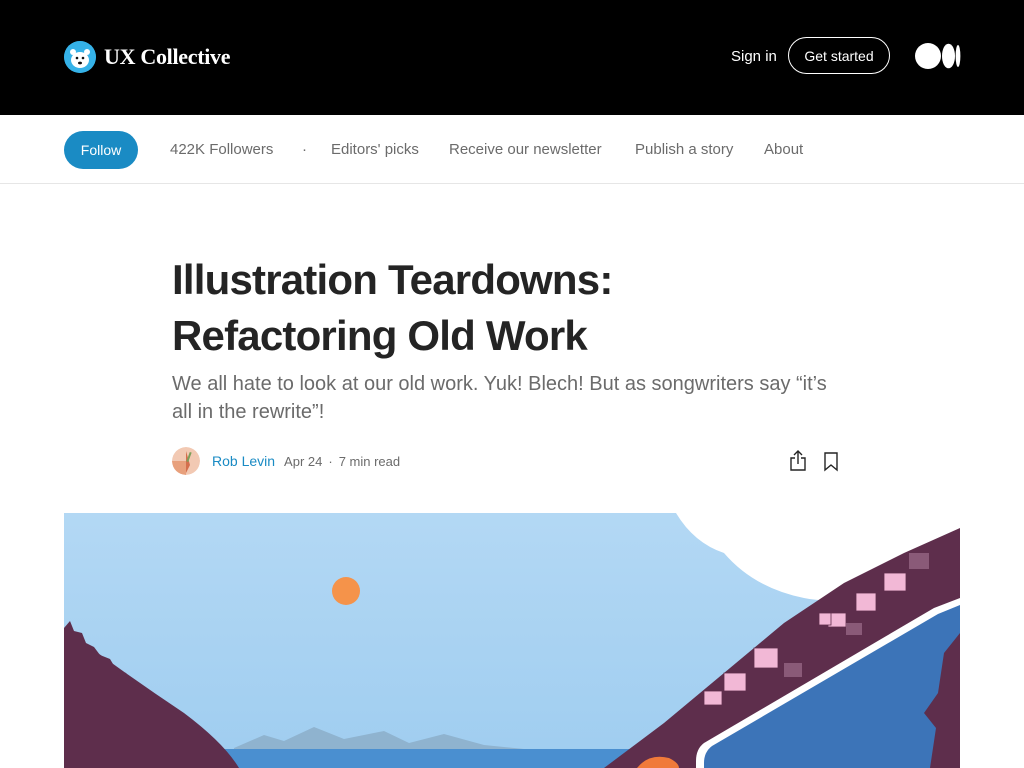 This screenshot has width=1024, height=768. Describe the element at coordinates (798, 462) in the screenshot. I see `share-icon` at that location.